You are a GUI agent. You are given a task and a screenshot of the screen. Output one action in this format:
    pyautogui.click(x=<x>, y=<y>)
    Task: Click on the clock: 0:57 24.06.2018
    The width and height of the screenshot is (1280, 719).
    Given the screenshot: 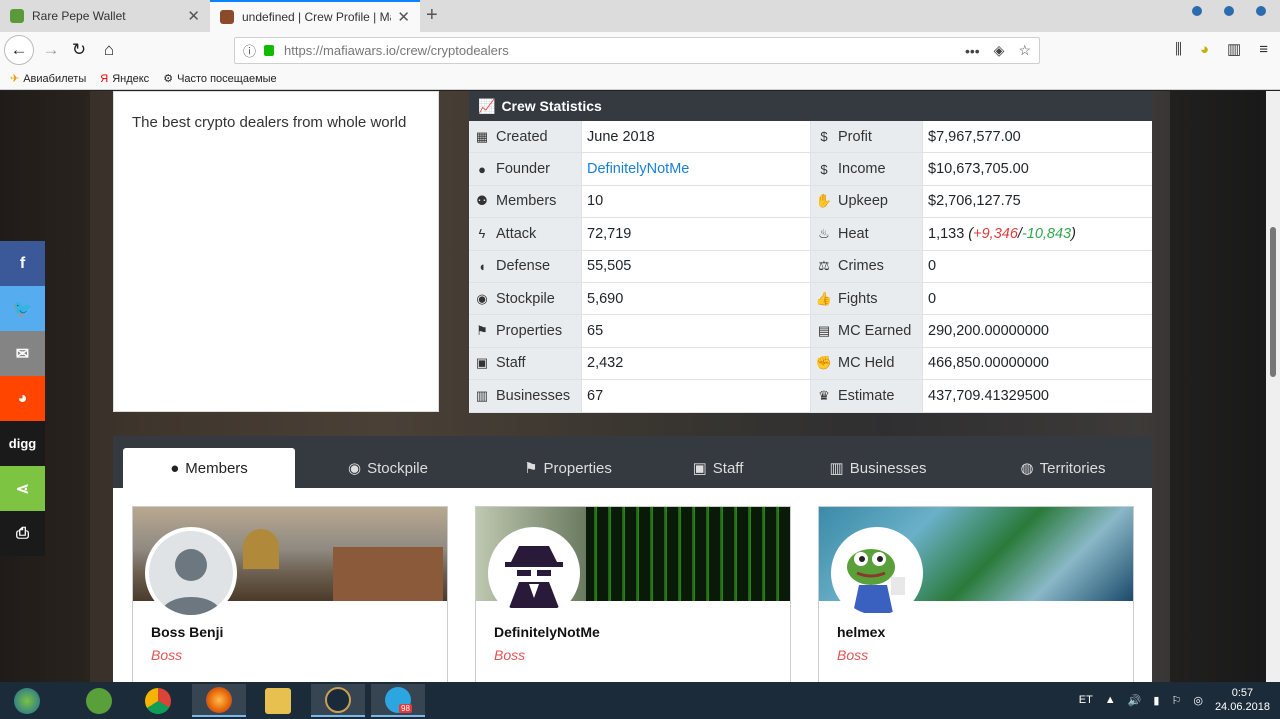 What is the action you would take?
    pyautogui.click(x=1242, y=700)
    